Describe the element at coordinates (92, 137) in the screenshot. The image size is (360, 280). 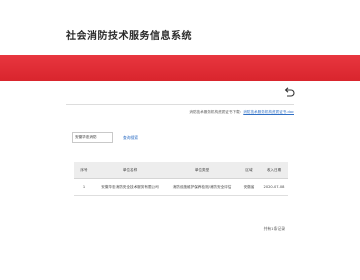
I see `search-input` at that location.